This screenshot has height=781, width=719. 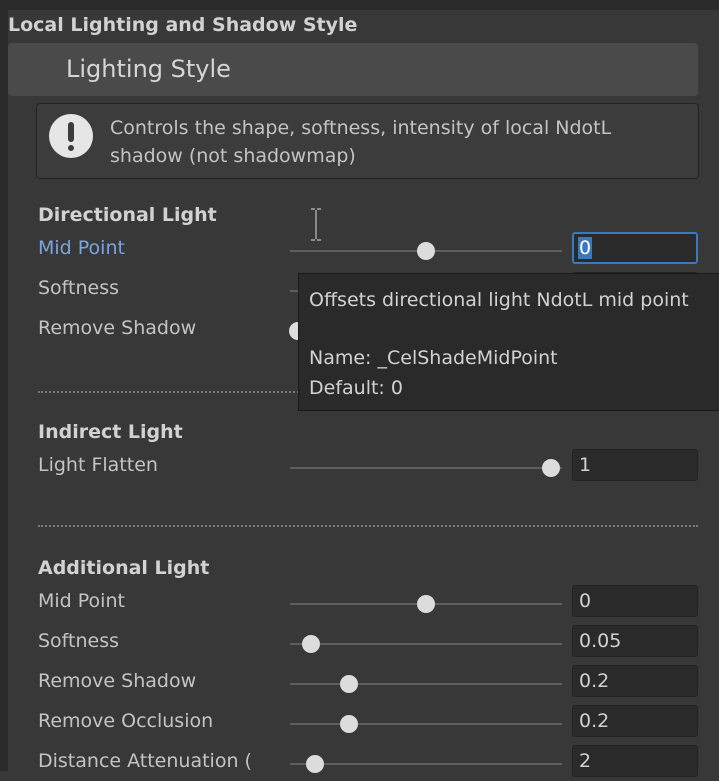 I want to click on additional-distance-attenuation-label: Distance Attenuation (, so click(x=145, y=761).